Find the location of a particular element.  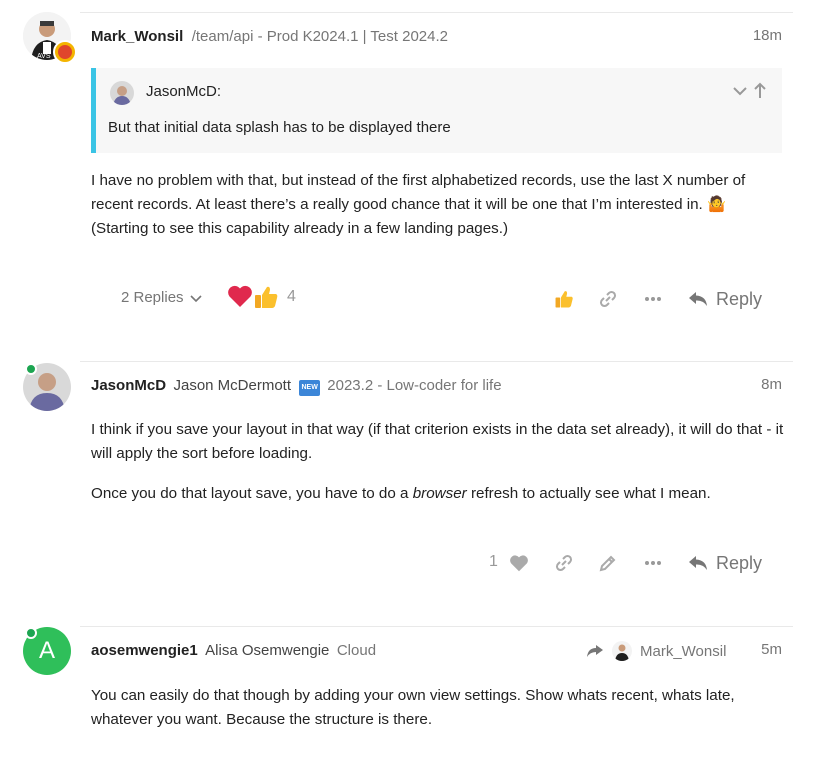

user-title: 2023.2 - Low-coder for life is located at coordinates (414, 385).